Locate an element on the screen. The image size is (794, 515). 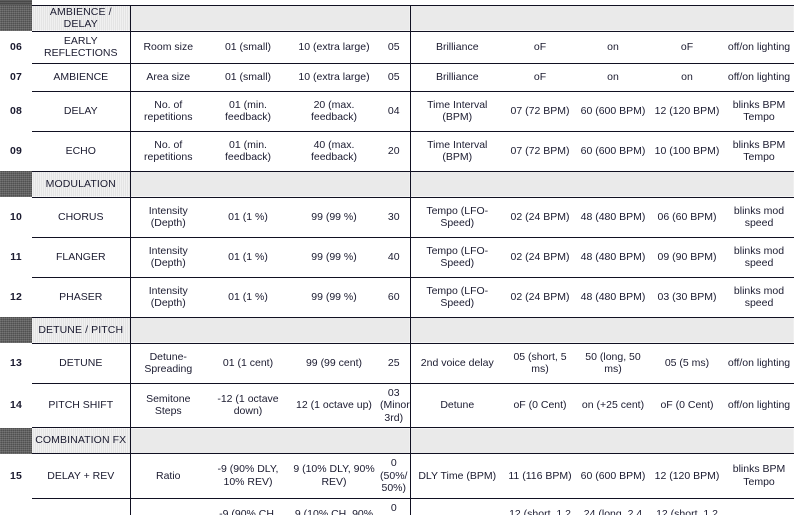
param-cell-p5: Time Interval (BPM) is located at coordinates (457, 151).